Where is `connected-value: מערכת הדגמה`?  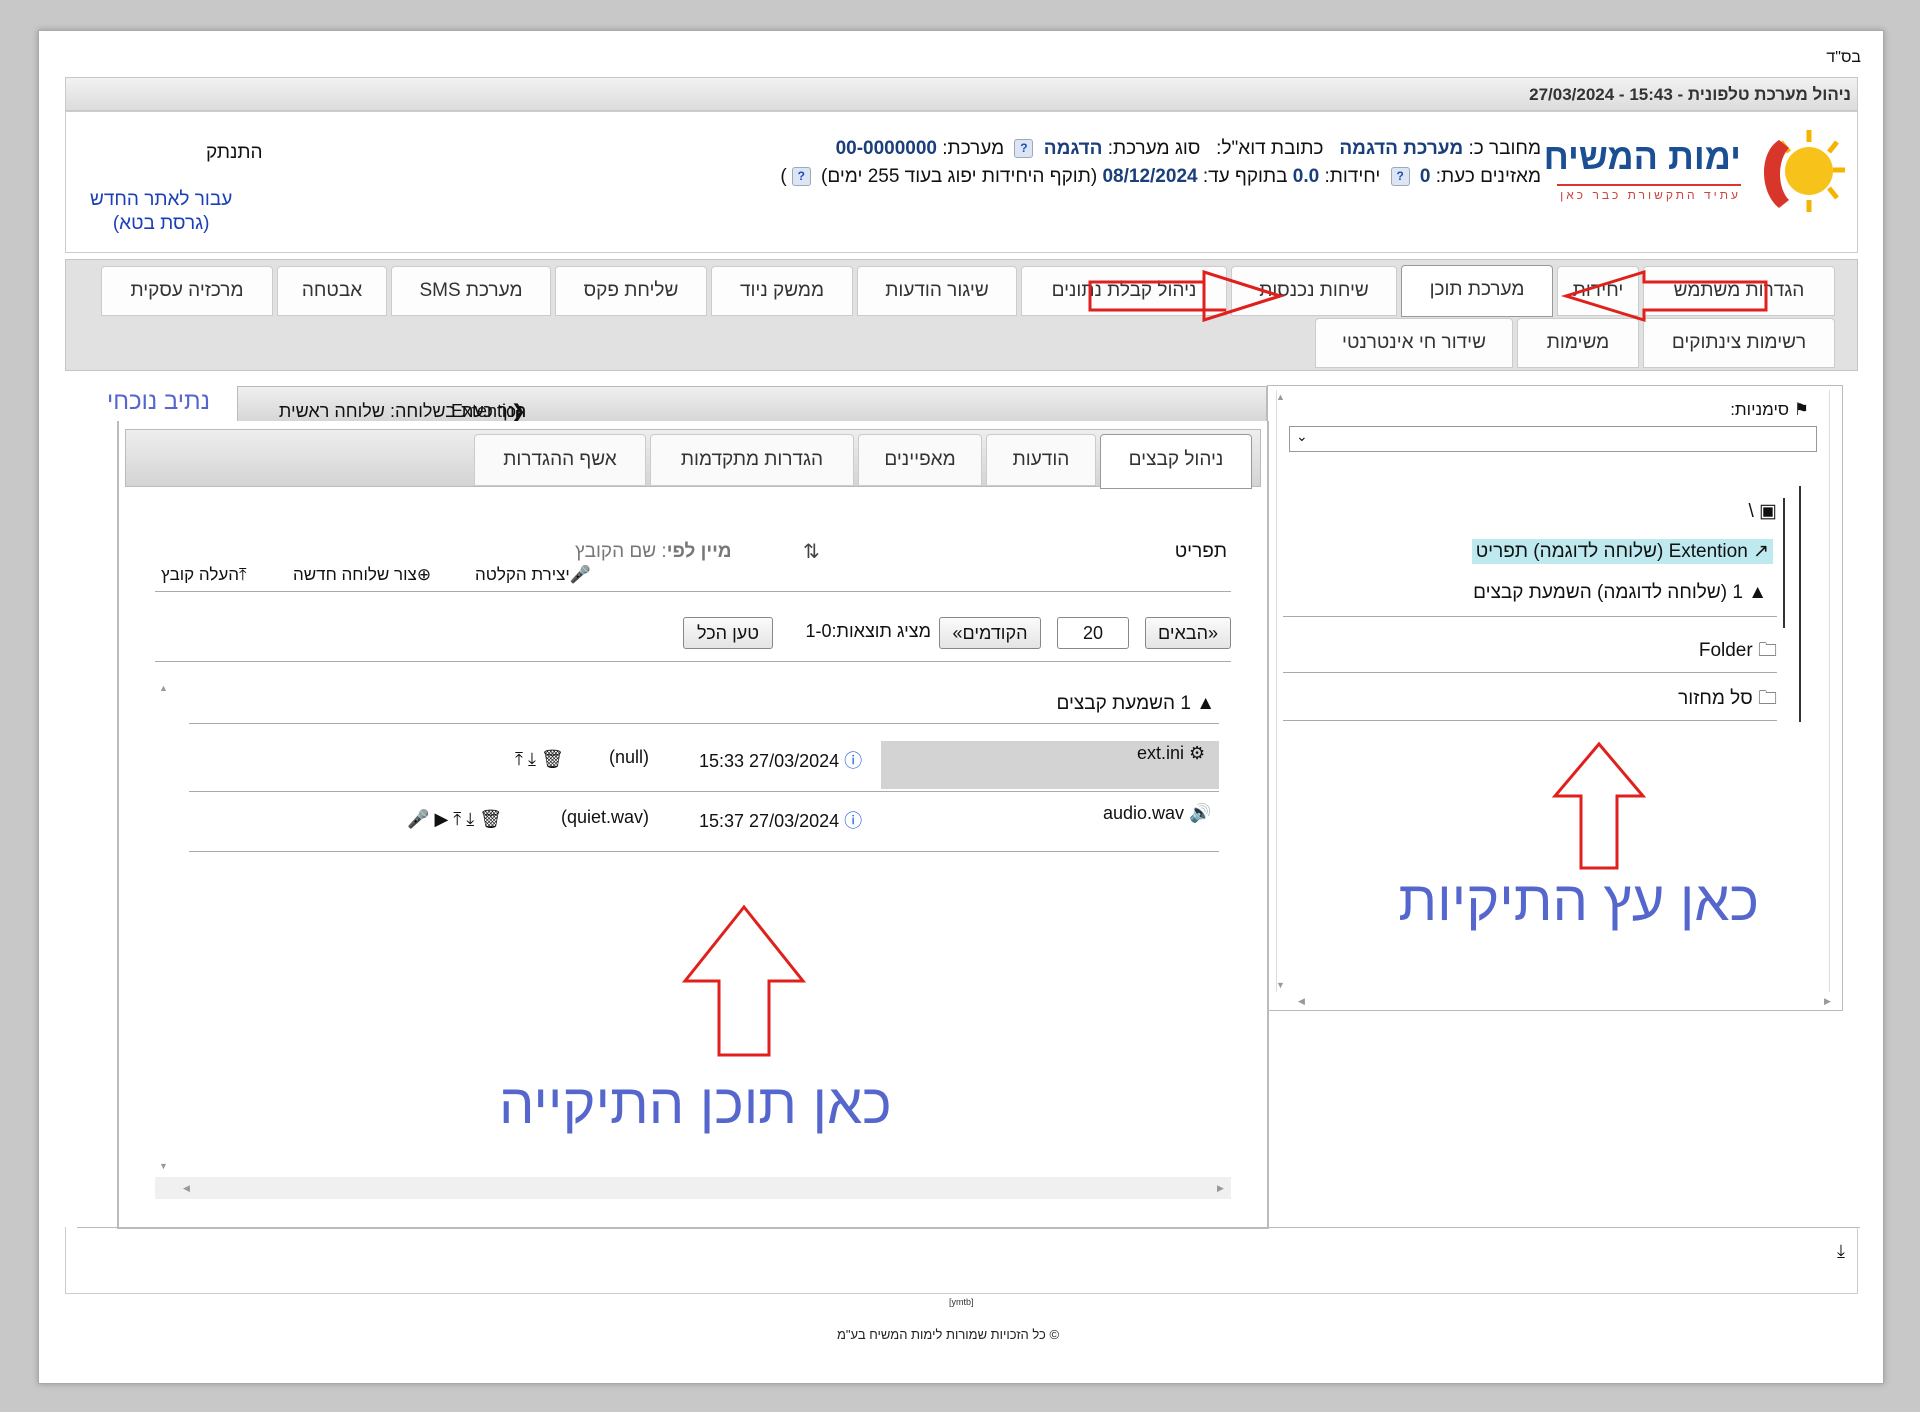
connected-value: מערכת הדגמה is located at coordinates (1401, 148).